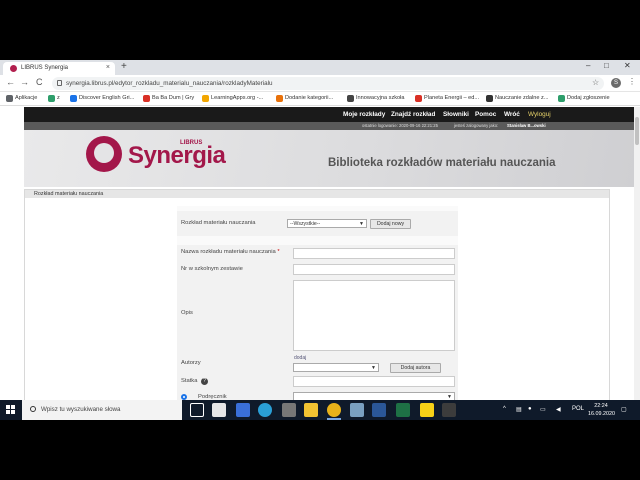  What do you see at coordinates (374, 269) in the screenshot?
I see `school-set-input` at bounding box center [374, 269].